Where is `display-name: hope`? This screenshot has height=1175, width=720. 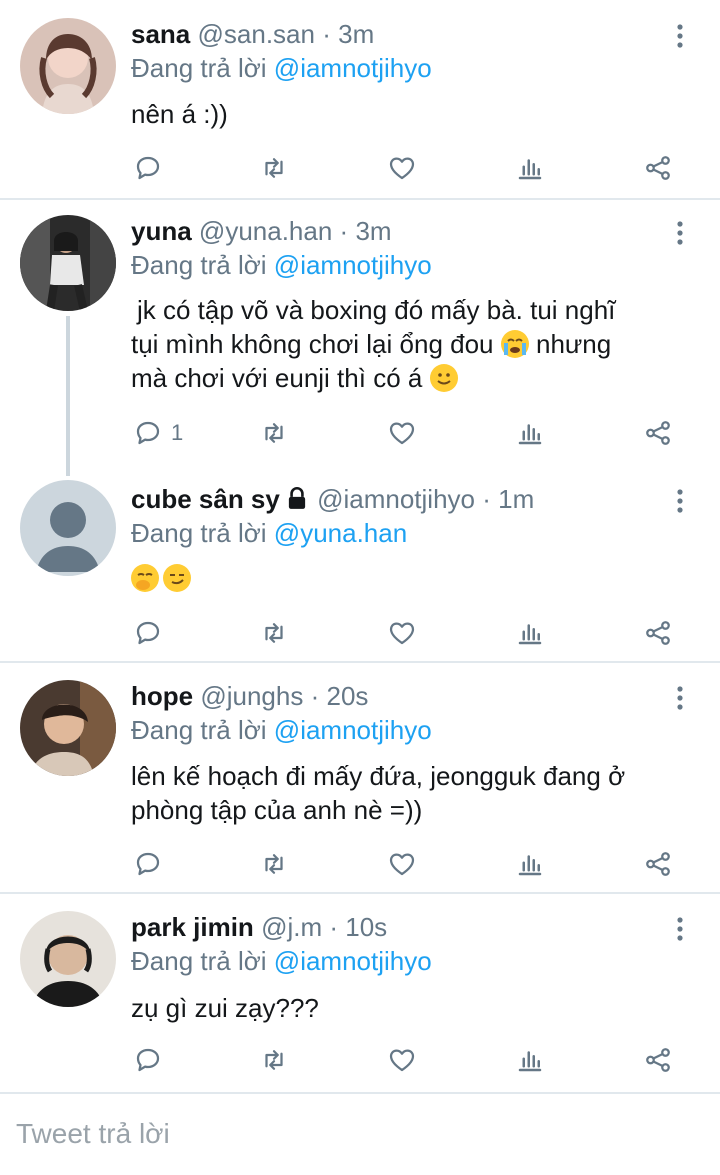 display-name: hope is located at coordinates (162, 696).